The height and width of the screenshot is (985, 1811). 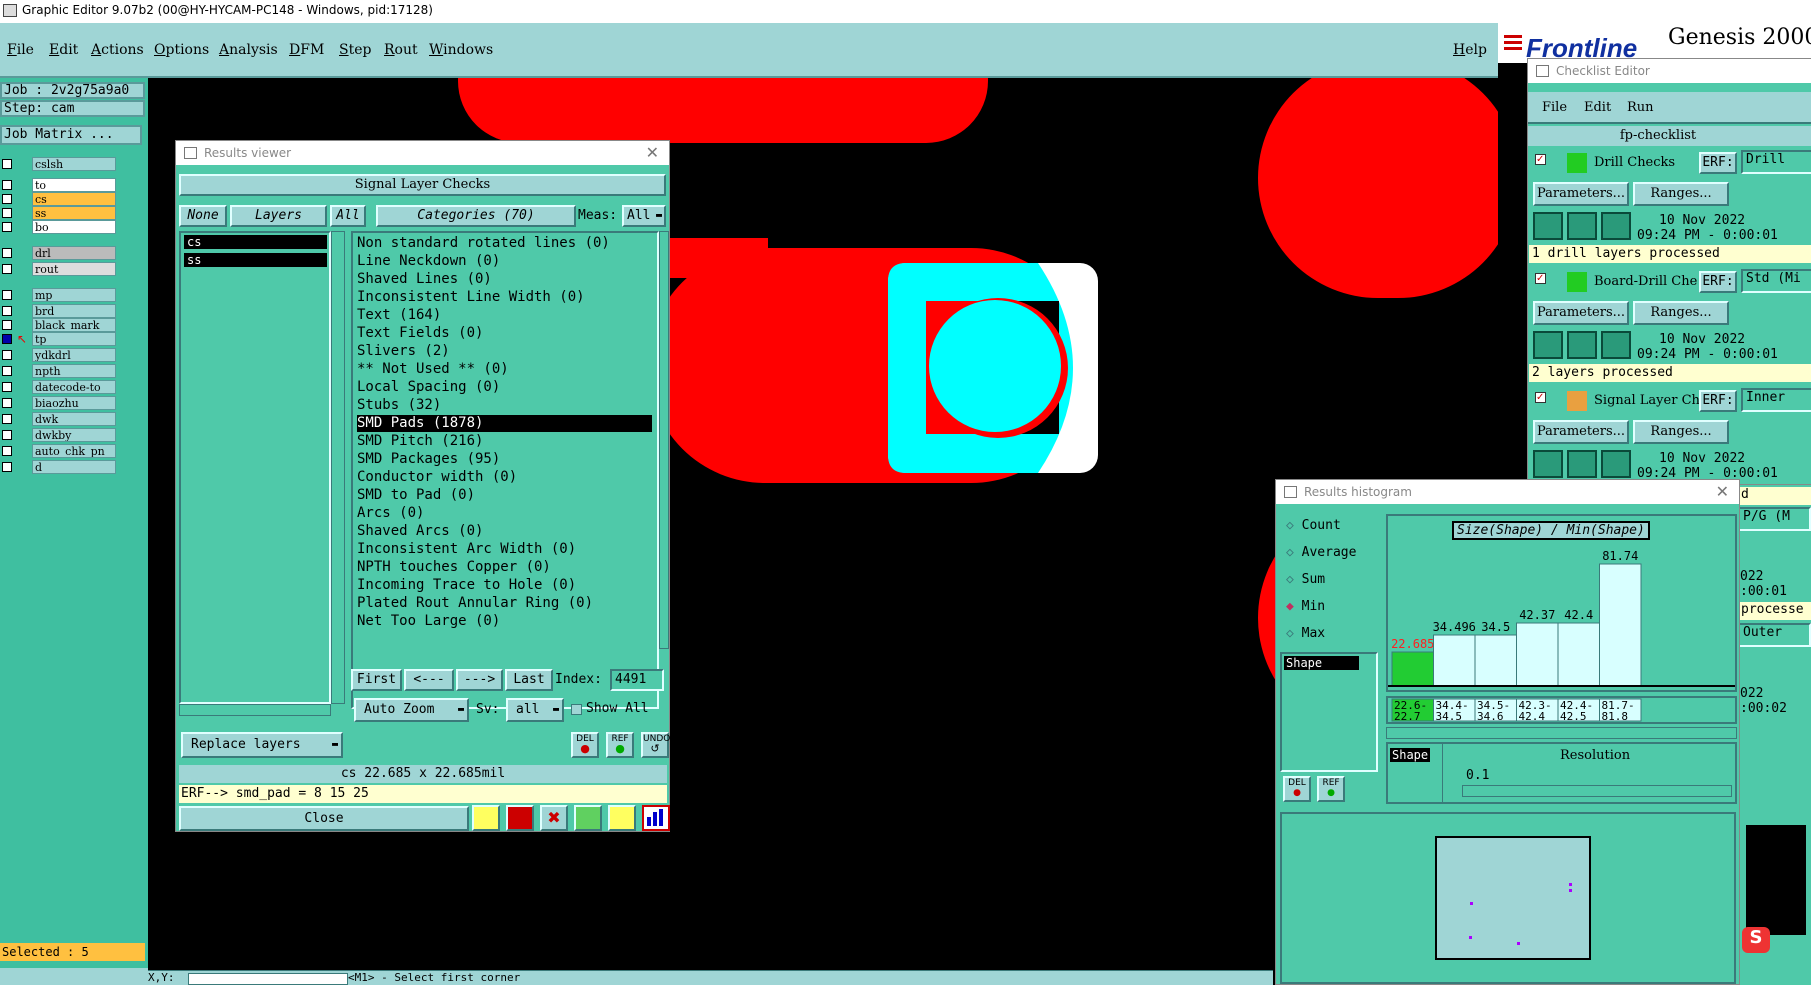 I want to click on menu-analysis: Analysis, so click(x=248, y=50).